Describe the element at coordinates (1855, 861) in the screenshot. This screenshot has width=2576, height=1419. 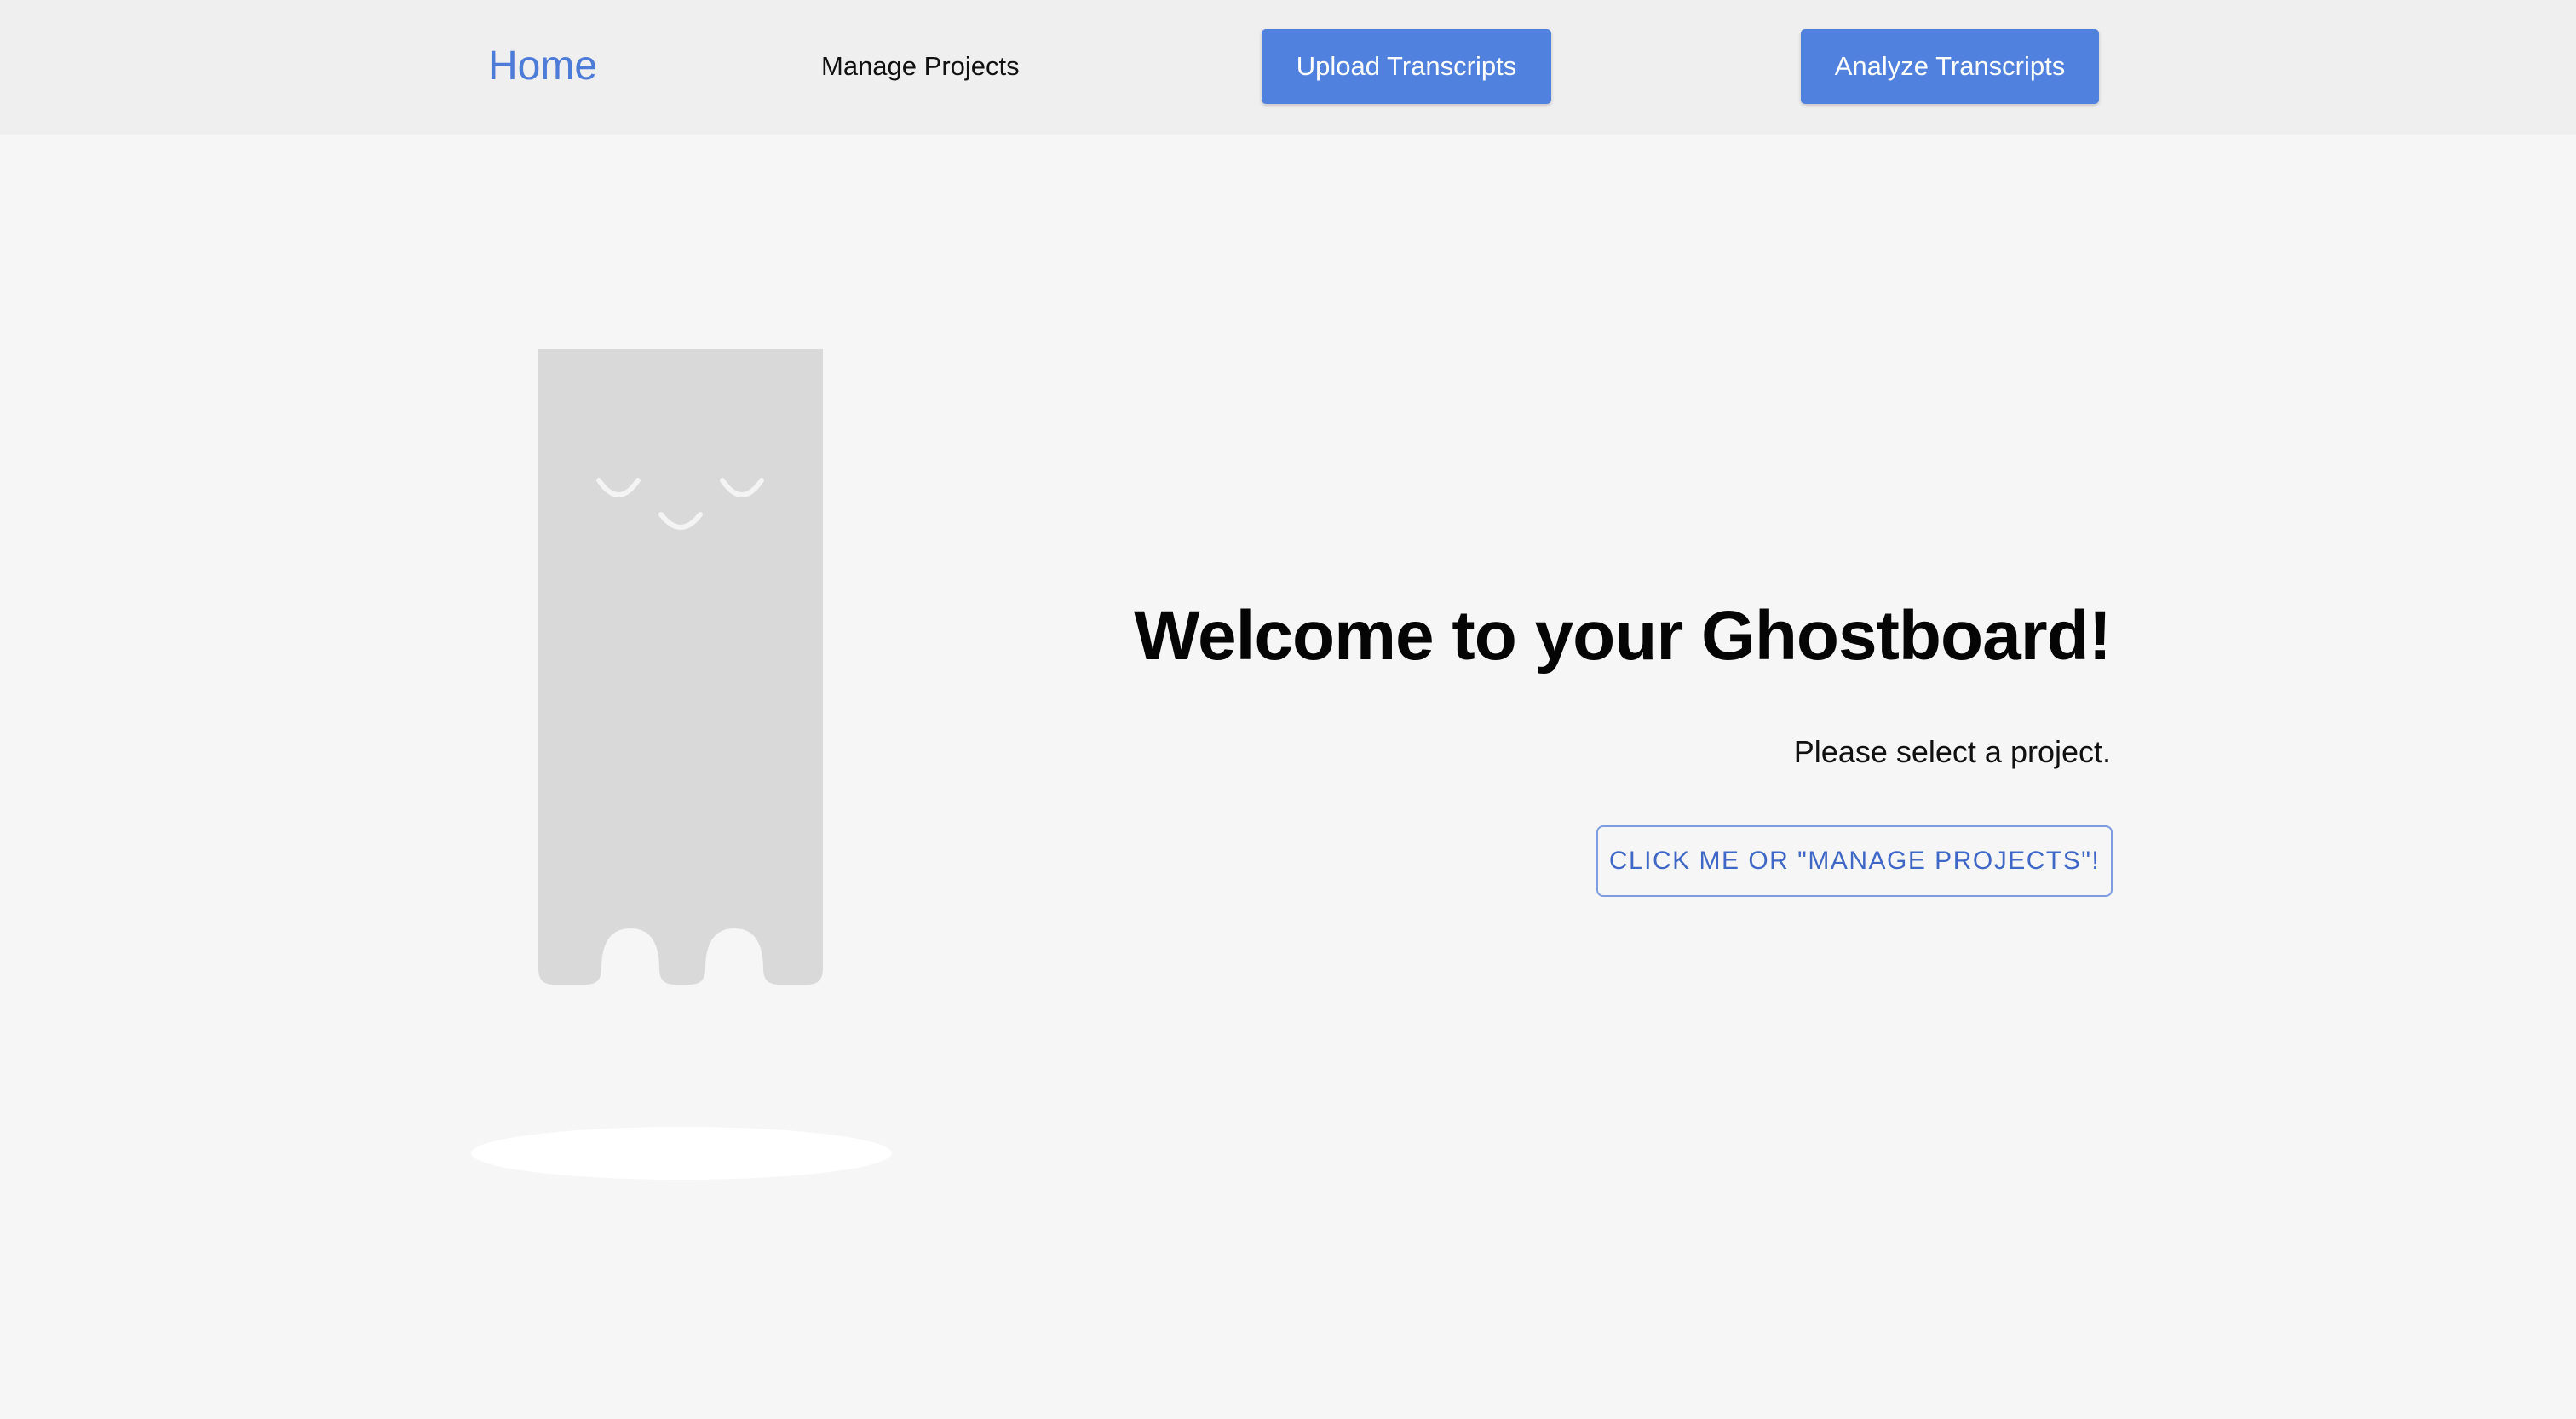
I see `manage-projects-cta-button: CLICK ME OR "MANAGE PROJECTS"!` at that location.